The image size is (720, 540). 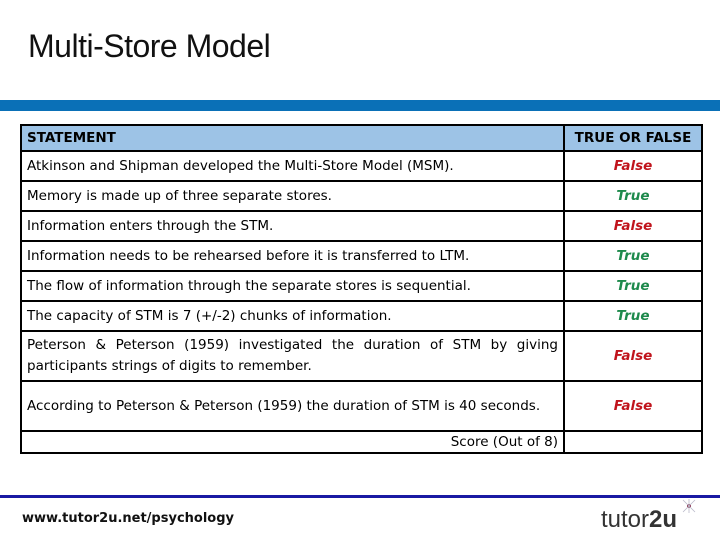 I want to click on logo-sparkle-icon, so click(x=689, y=506).